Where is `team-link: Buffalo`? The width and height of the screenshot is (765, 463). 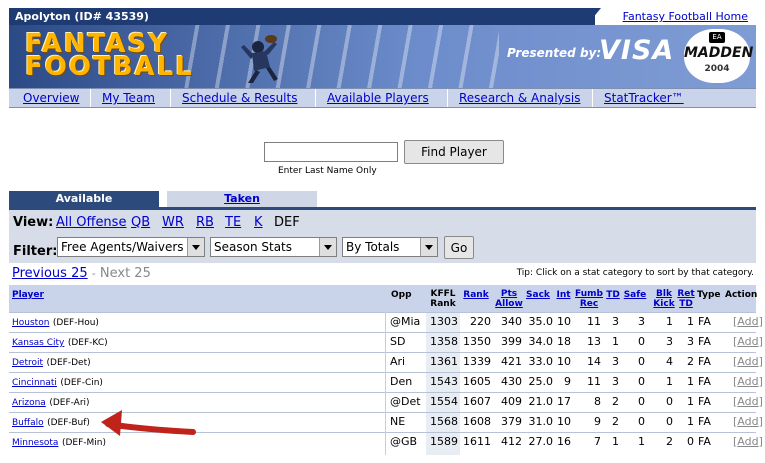 team-link: Buffalo is located at coordinates (28, 423).